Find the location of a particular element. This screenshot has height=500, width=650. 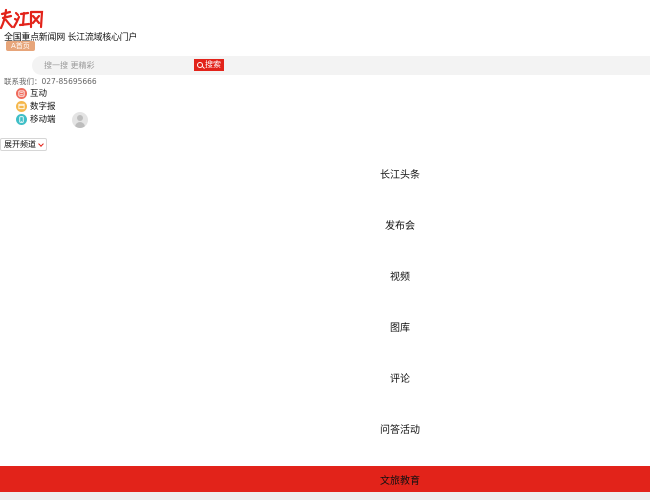

channel-item-headlines: 长江头条 is located at coordinates (400, 173).